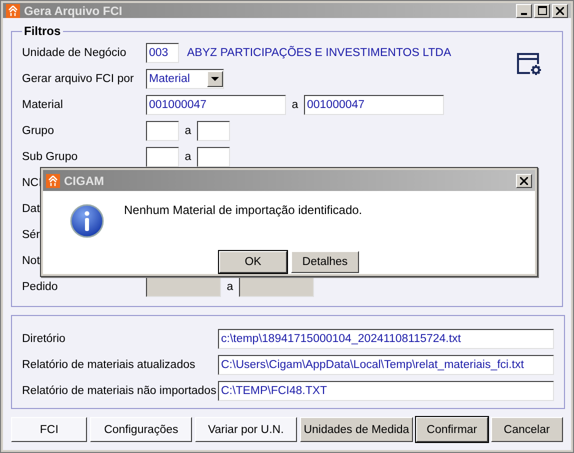 This screenshot has width=574, height=453. I want to click on action-button: Configurações, so click(141, 429).